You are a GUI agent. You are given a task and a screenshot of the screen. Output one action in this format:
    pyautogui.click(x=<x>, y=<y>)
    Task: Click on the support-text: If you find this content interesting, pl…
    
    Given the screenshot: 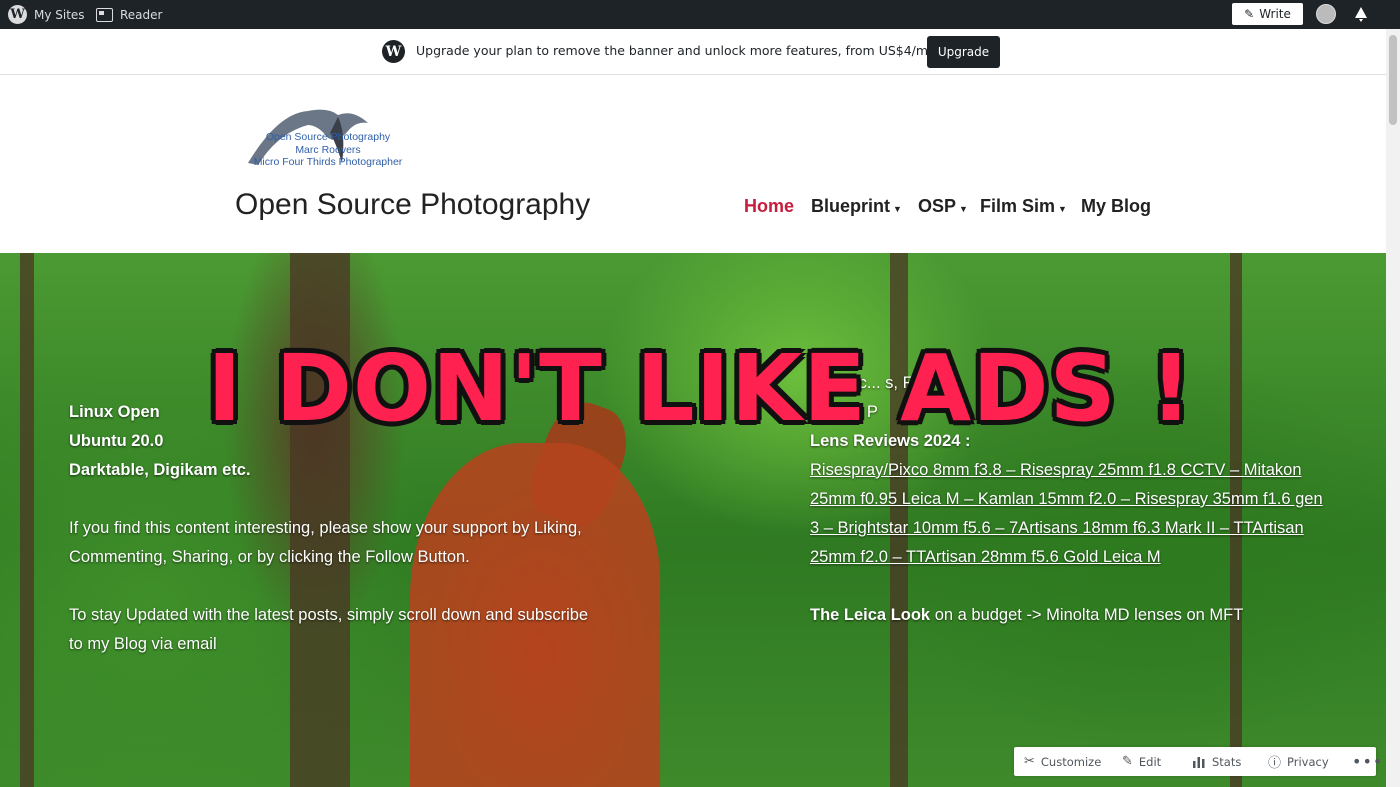 What is the action you would take?
    pyautogui.click(x=325, y=542)
    